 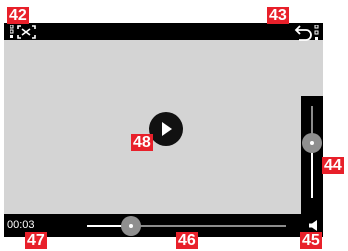 I want to click on callout-fullscreen: 42, so click(x=18, y=15).